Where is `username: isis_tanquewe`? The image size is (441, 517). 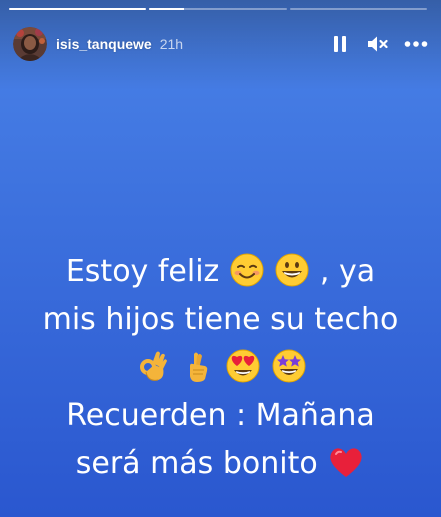
username: isis_tanquewe is located at coordinates (104, 44).